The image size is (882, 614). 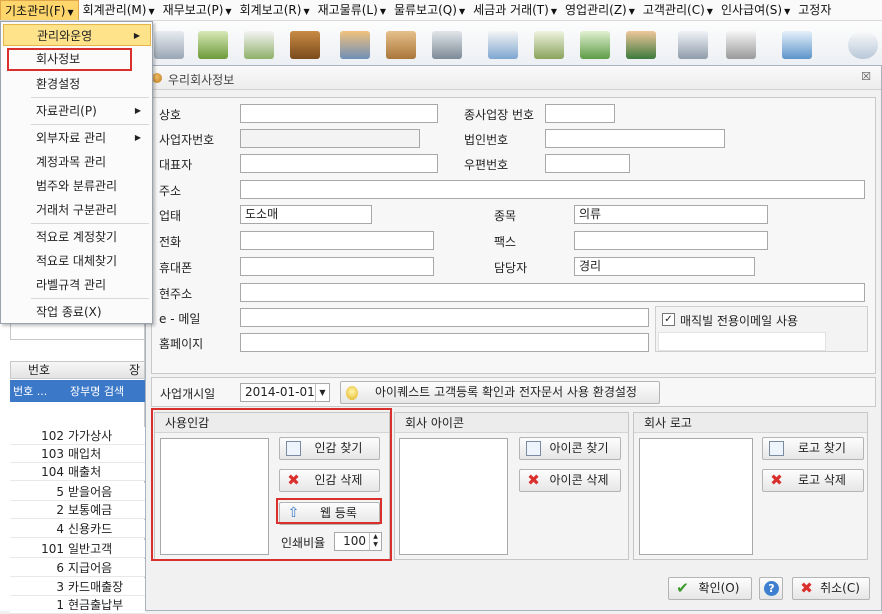 What do you see at coordinates (69, 59) in the screenshot?
I see `company-info-highlight` at bounding box center [69, 59].